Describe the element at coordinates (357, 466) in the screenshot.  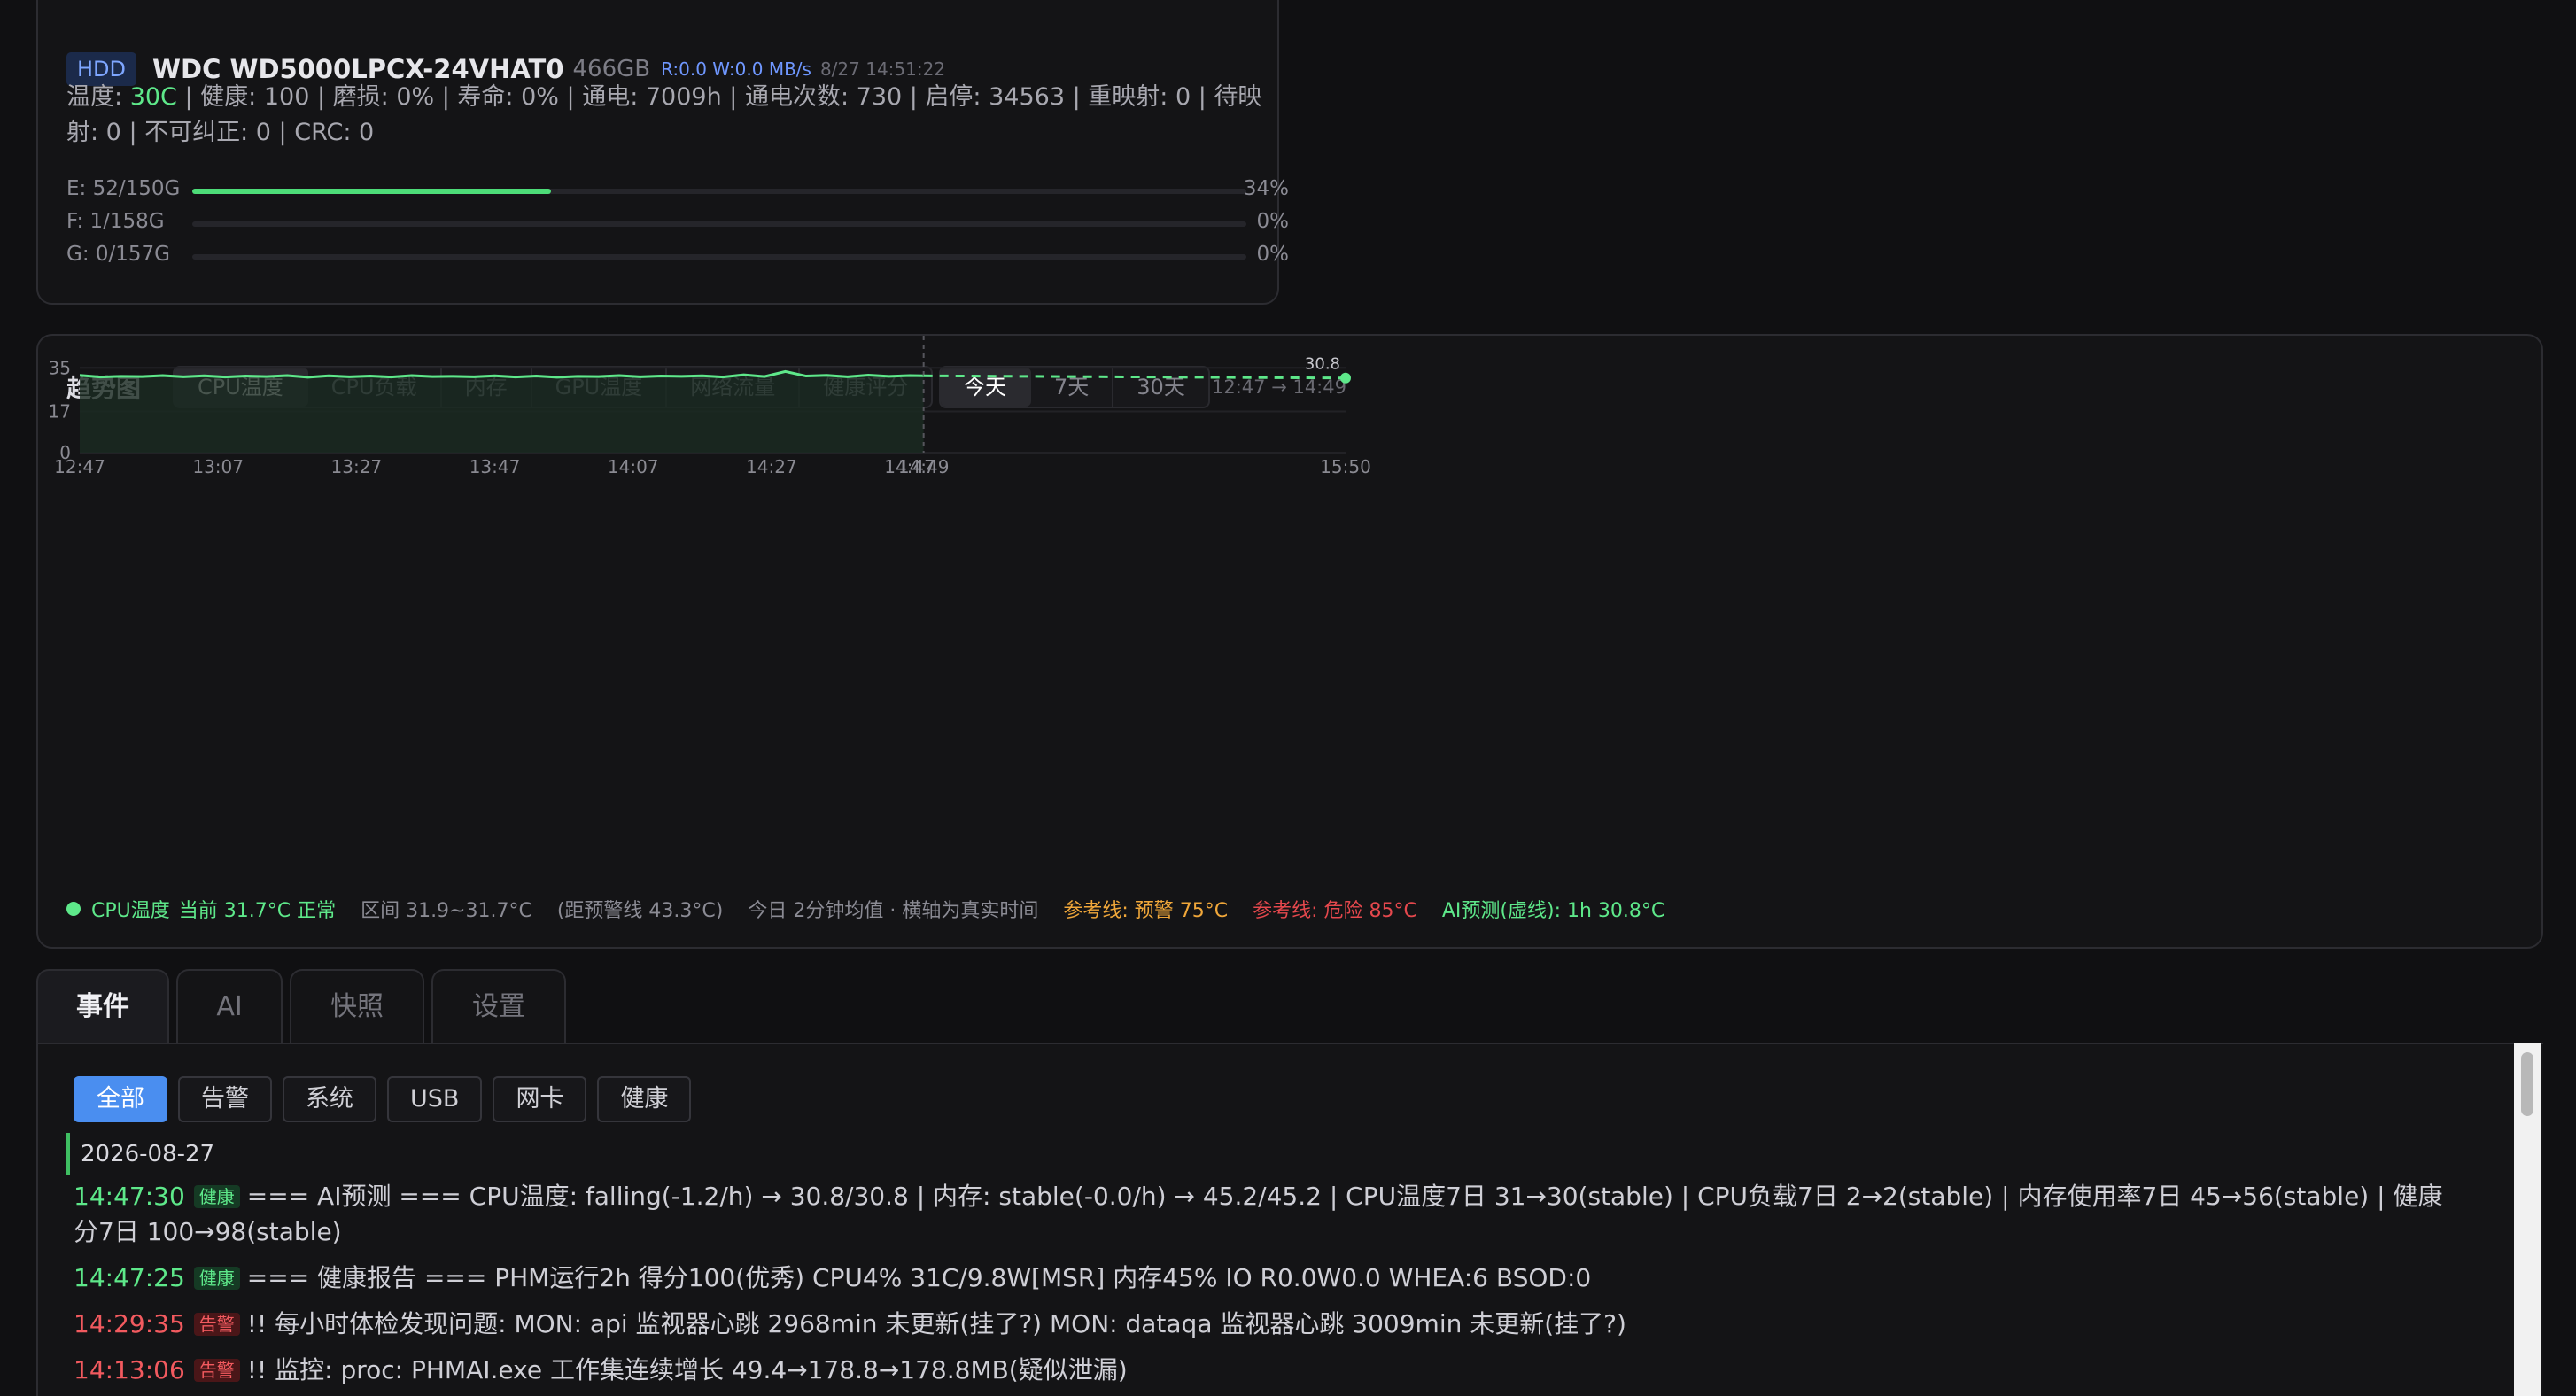
I see `x-tick-label: 13:27` at that location.